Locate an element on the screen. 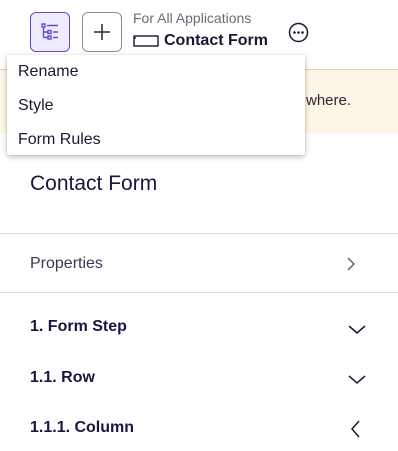 This screenshot has height=451, width=398. chevron-right-icon is located at coordinates (351, 264).